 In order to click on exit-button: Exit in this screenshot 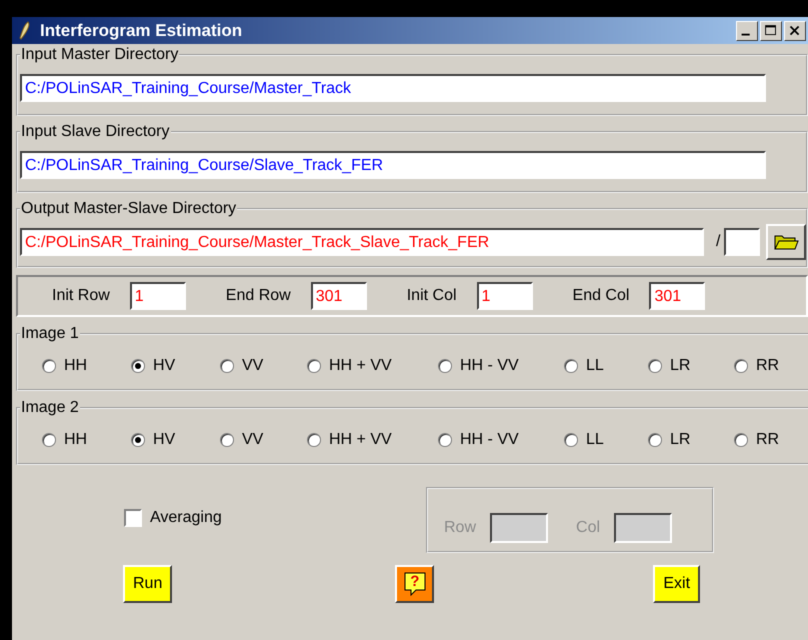, I will do `click(676, 584)`.